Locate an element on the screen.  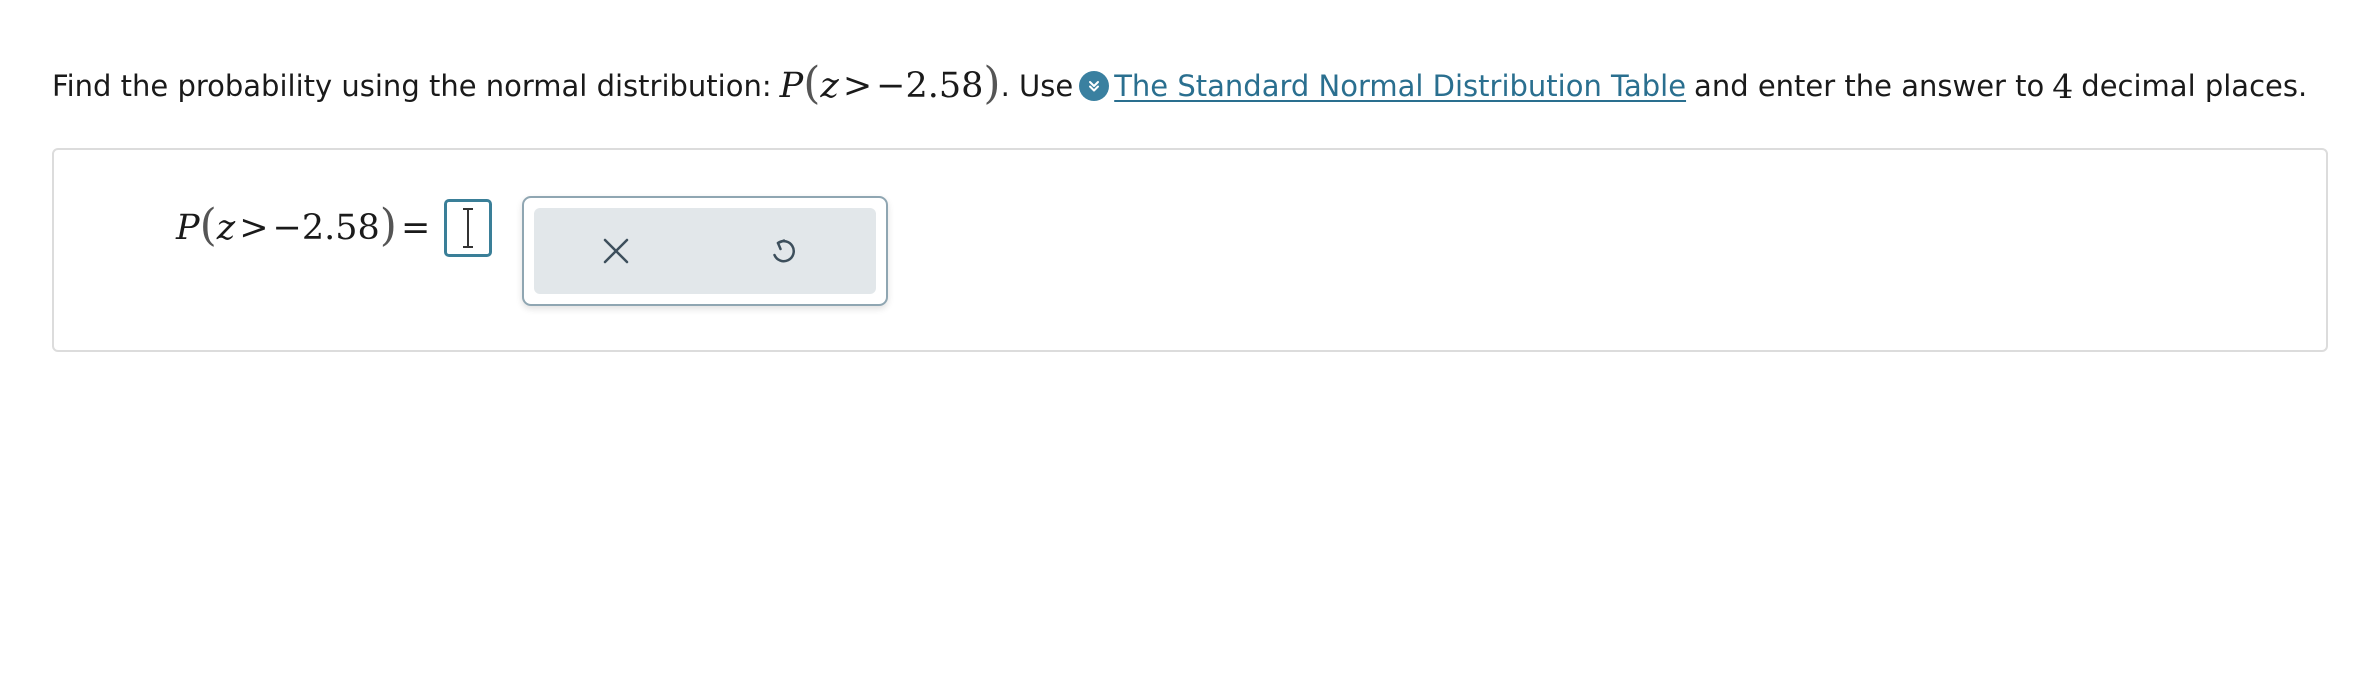
question-expression: P ( z > − 2.58 ) is located at coordinates (890, 83).